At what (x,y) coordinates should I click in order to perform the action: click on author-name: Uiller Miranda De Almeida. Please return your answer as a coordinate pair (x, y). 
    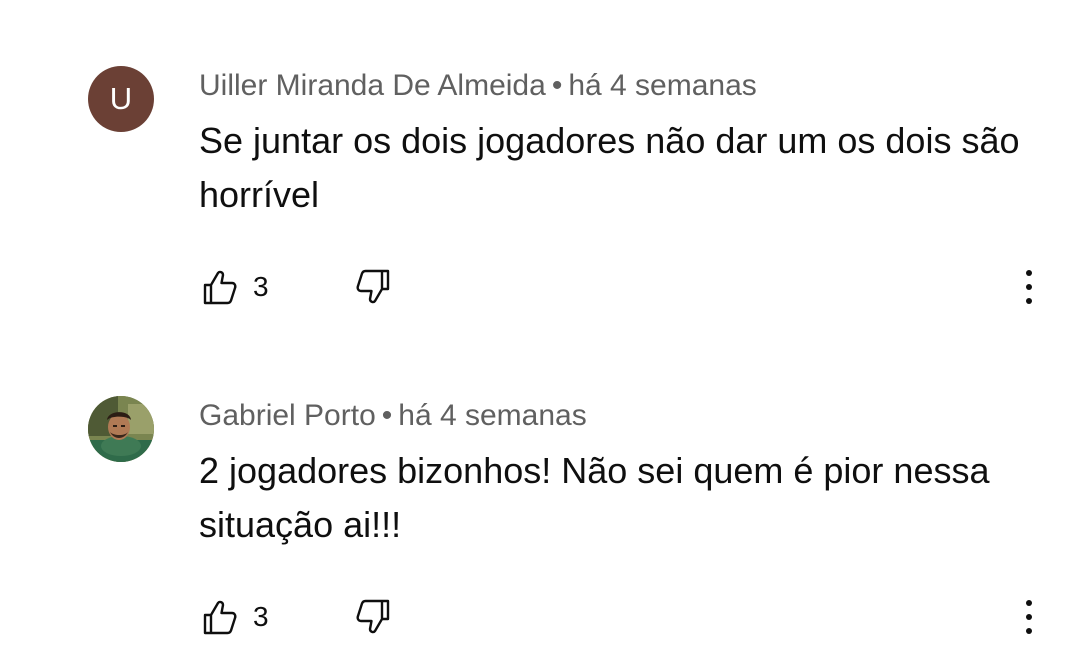
    Looking at the image, I should click on (372, 85).